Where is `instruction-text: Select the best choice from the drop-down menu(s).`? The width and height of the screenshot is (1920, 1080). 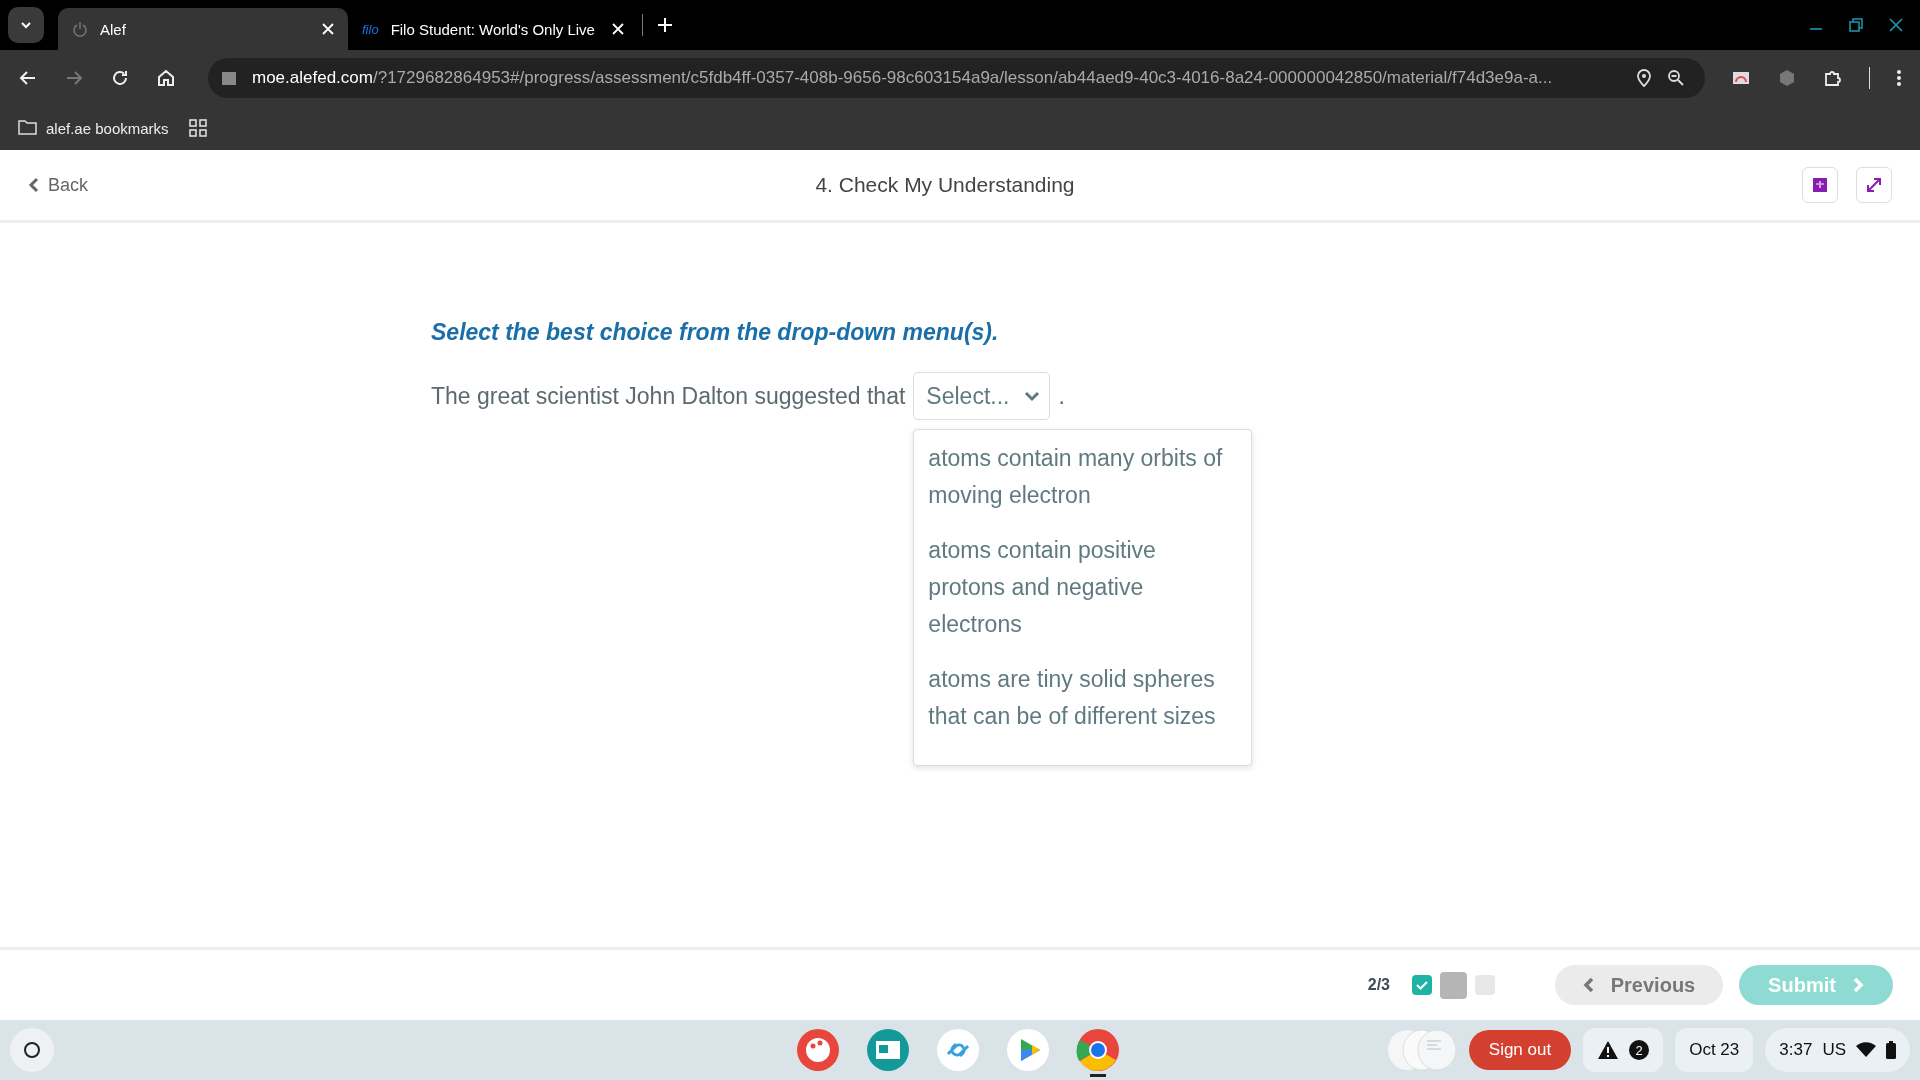
instruction-text: Select the best choice from the drop-down menu(s). is located at coordinates (715, 332).